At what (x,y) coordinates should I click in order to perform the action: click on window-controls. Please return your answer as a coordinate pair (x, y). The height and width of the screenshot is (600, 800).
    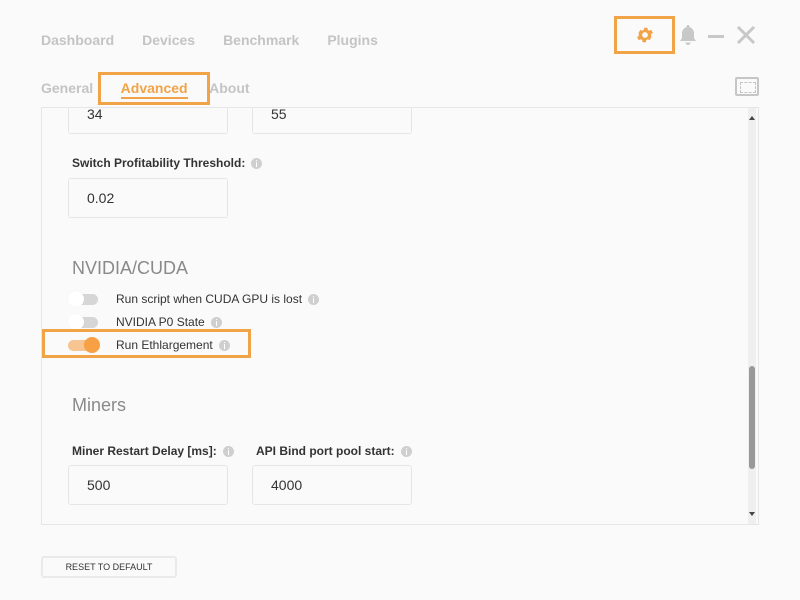
    Looking at the image, I should click on (687, 35).